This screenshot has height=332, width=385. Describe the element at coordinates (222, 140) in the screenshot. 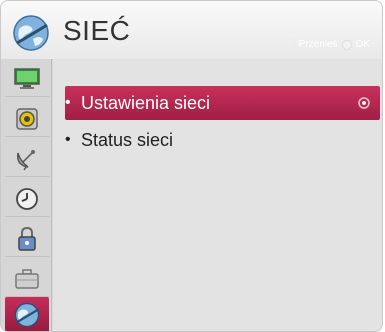

I see `menu-item-network-status: • Status sieci` at that location.